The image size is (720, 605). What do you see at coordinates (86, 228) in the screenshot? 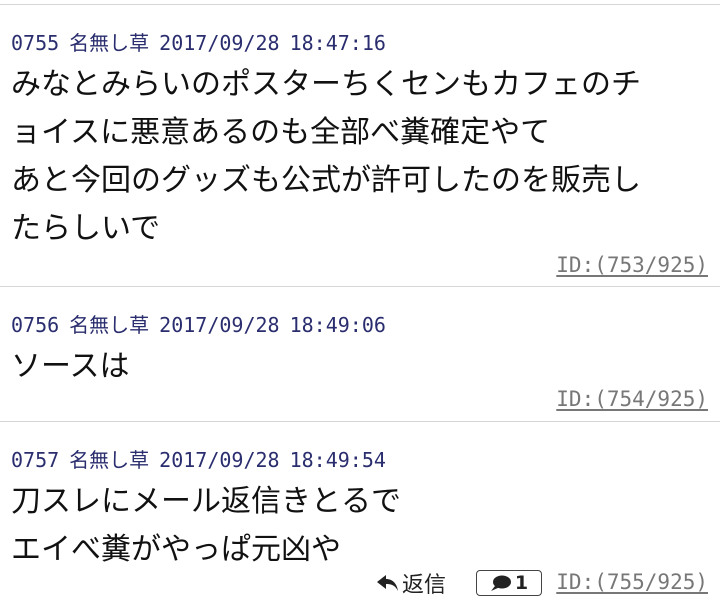
I see `post-line: たらしいで` at bounding box center [86, 228].